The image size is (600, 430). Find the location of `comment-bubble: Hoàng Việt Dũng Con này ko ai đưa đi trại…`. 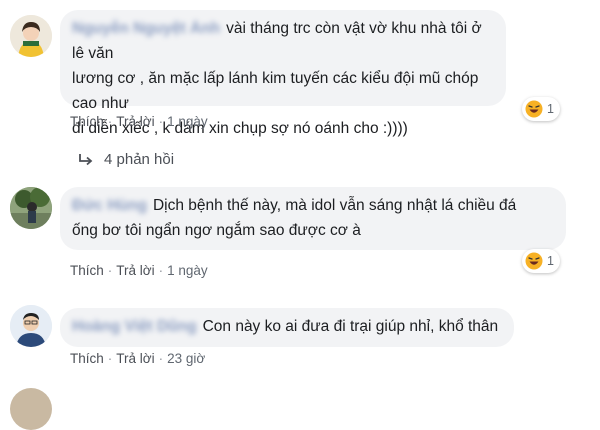

comment-bubble: Hoàng Việt Dũng Con này ko ai đưa đi trại… is located at coordinates (287, 327).